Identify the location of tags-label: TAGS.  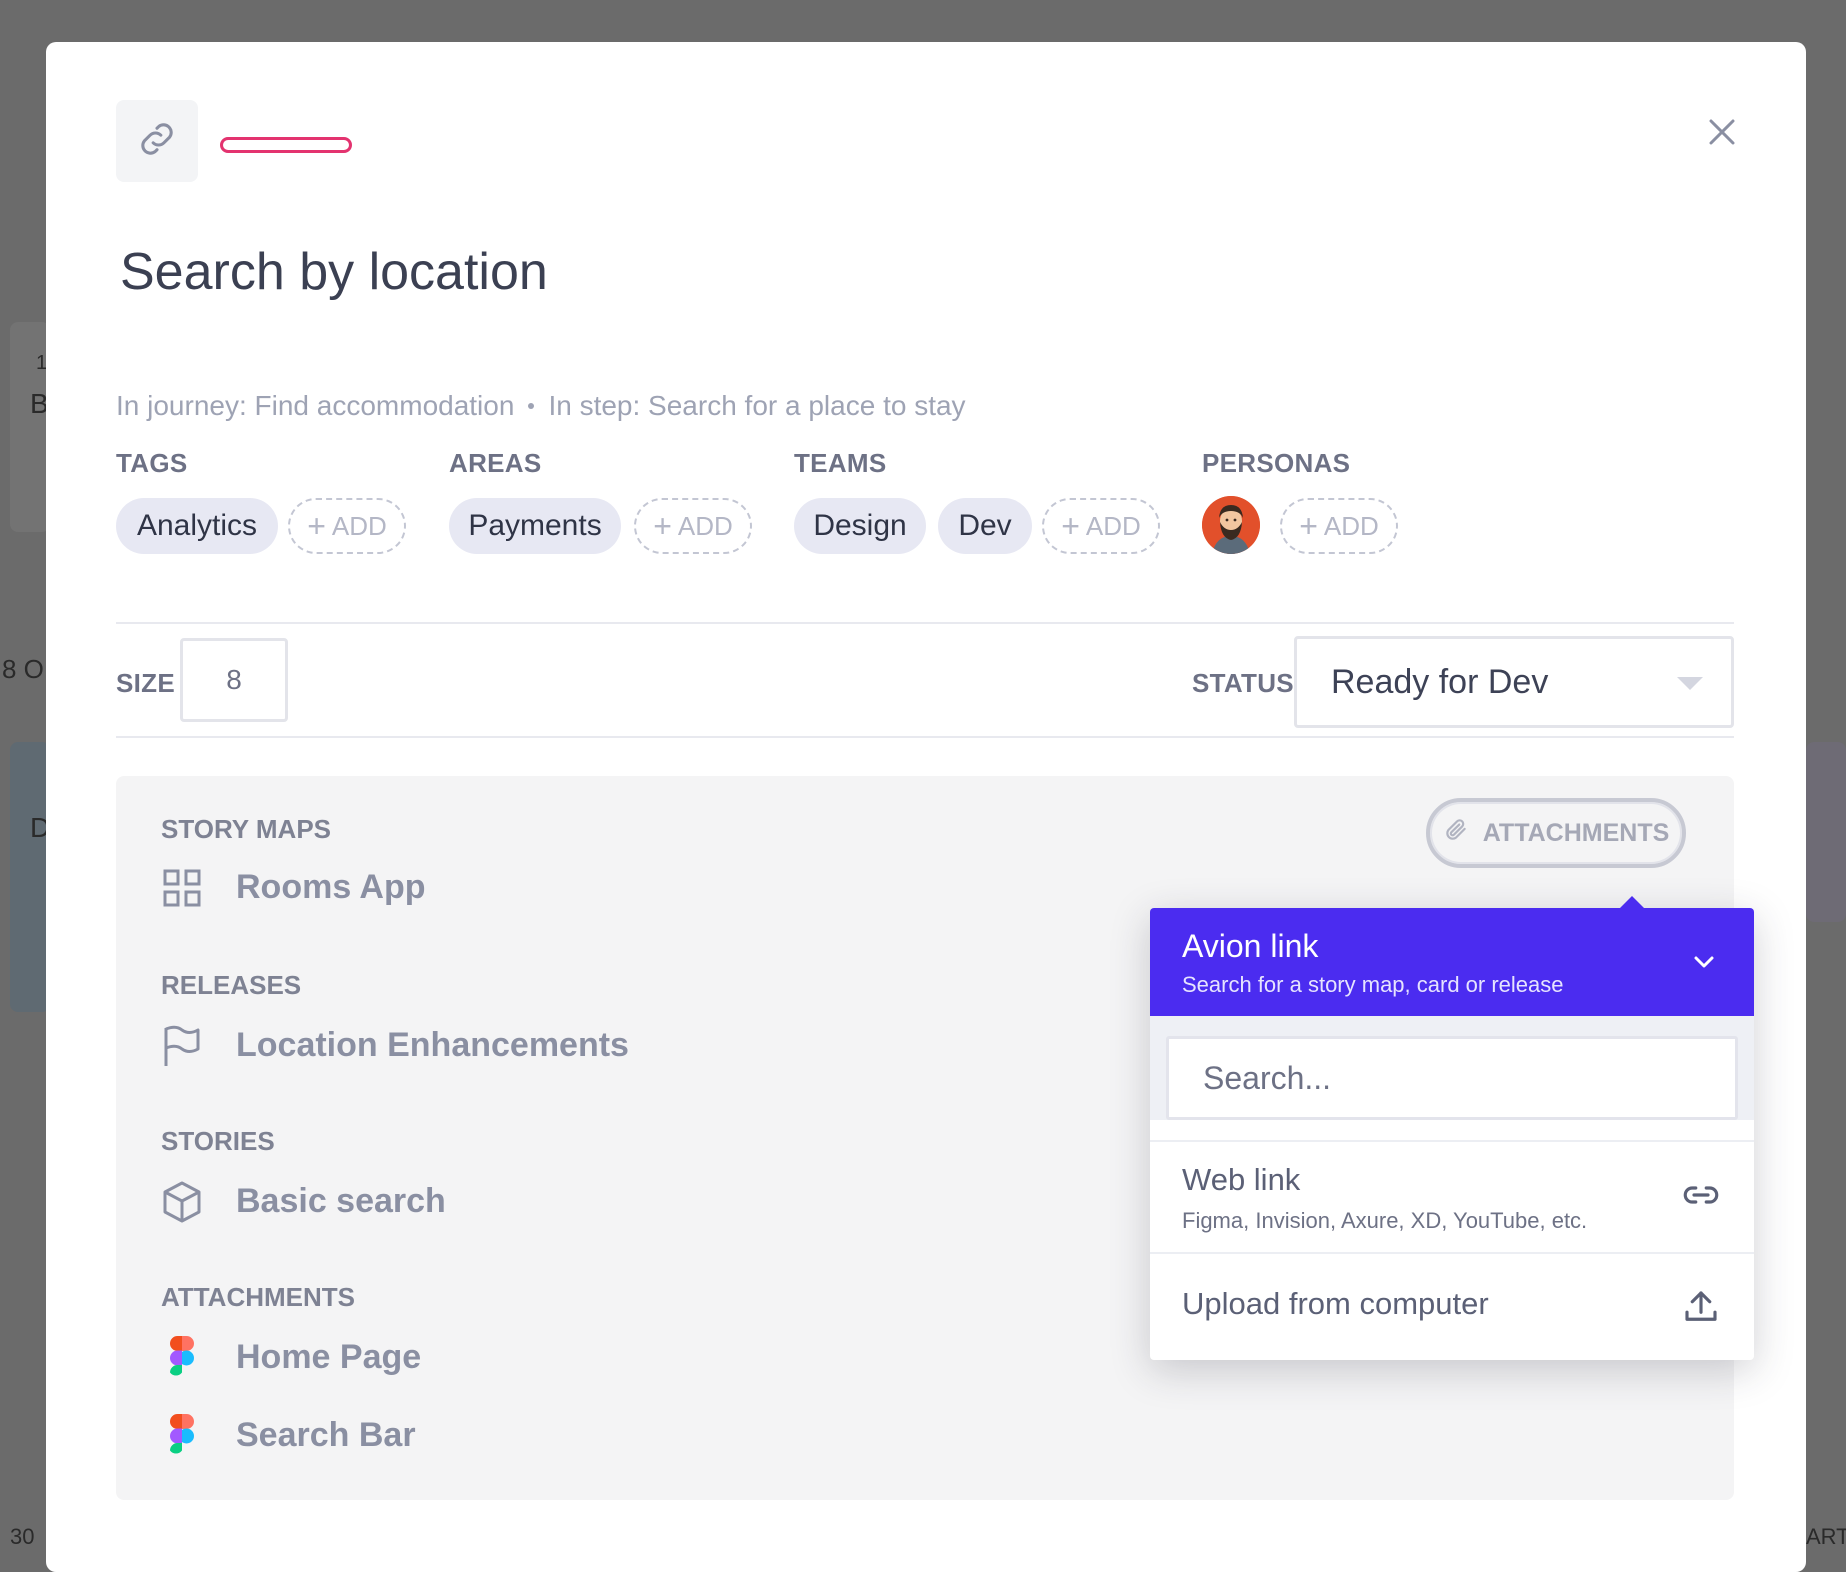
(152, 463).